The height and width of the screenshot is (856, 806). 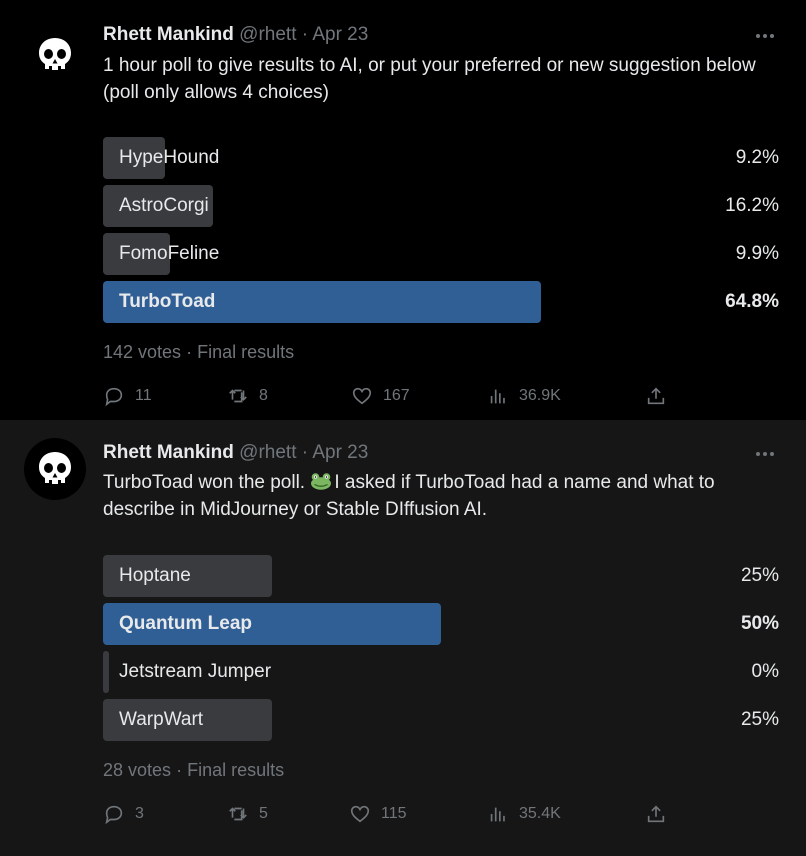 What do you see at coordinates (169, 157) in the screenshot?
I see `poll-option-label: HypeHound` at bounding box center [169, 157].